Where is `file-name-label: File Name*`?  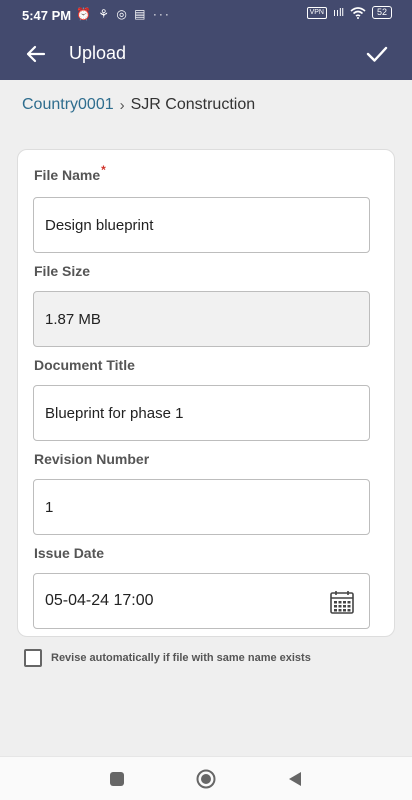
file-name-label: File Name* is located at coordinates (70, 173).